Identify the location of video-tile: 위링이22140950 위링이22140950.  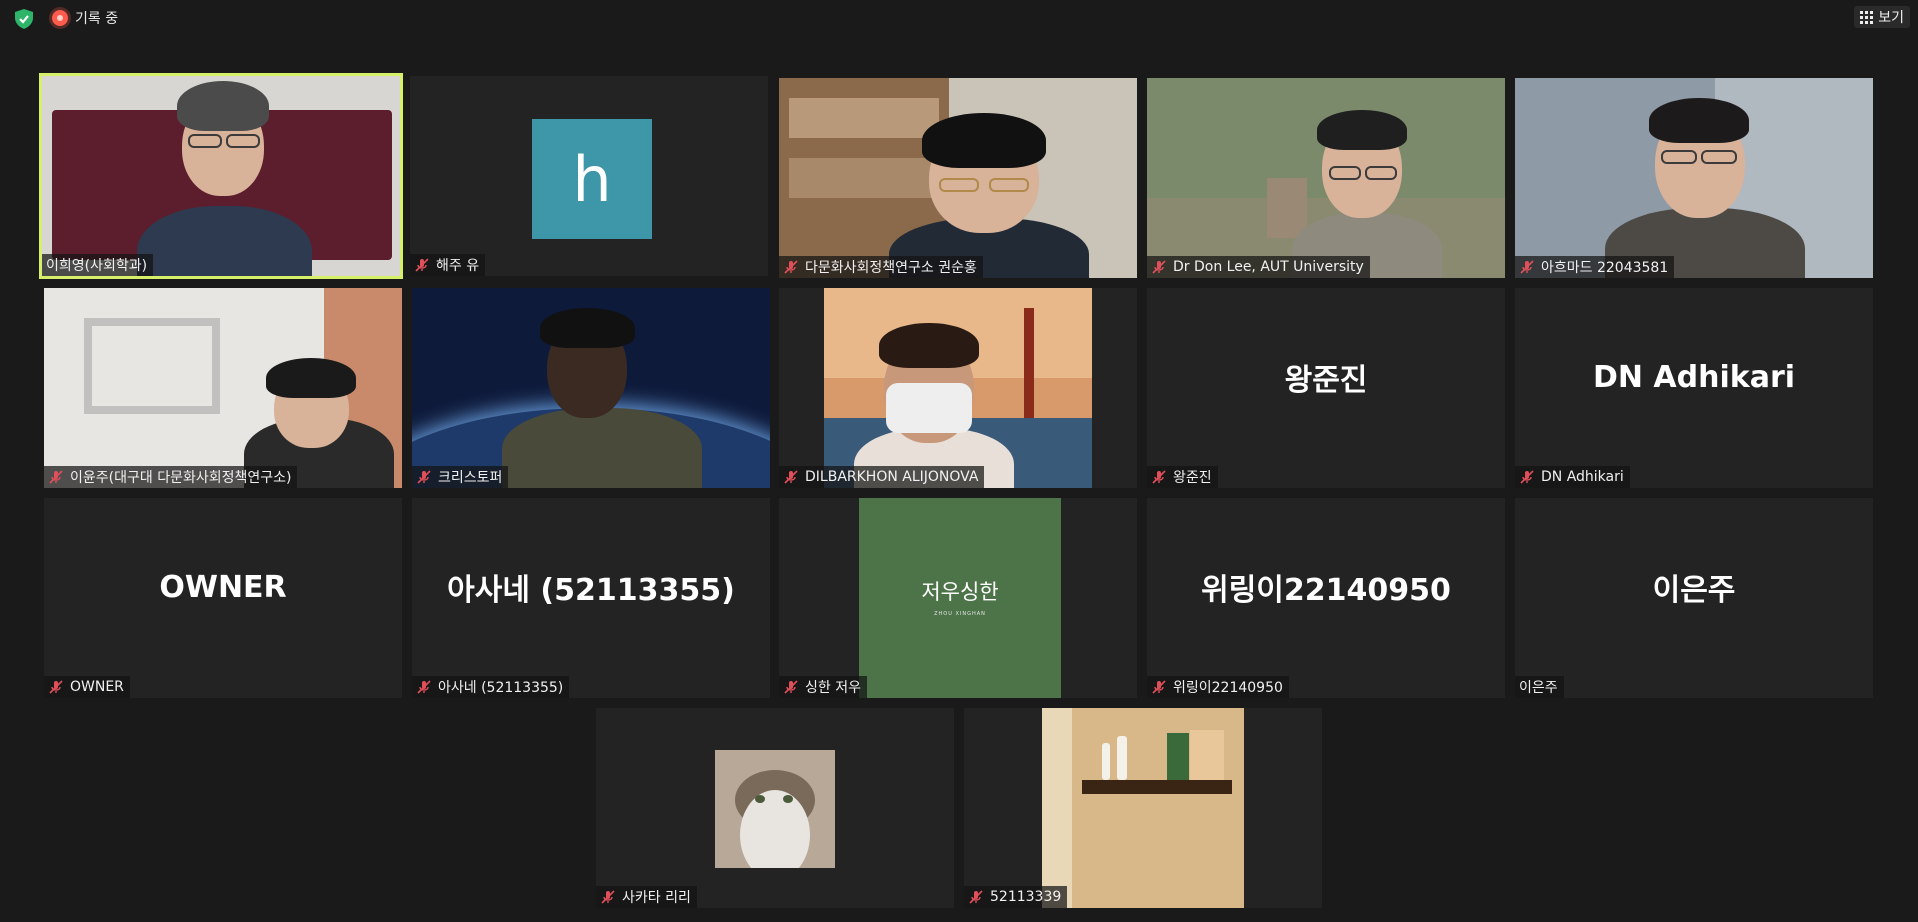
(1326, 598).